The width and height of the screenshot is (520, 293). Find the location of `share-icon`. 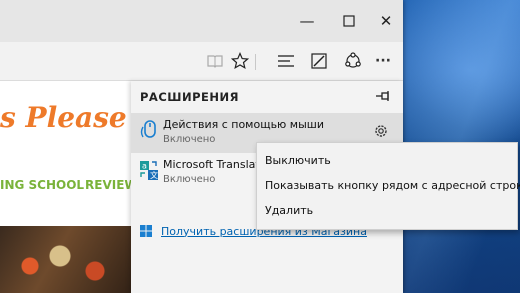

share-icon is located at coordinates (353, 60).